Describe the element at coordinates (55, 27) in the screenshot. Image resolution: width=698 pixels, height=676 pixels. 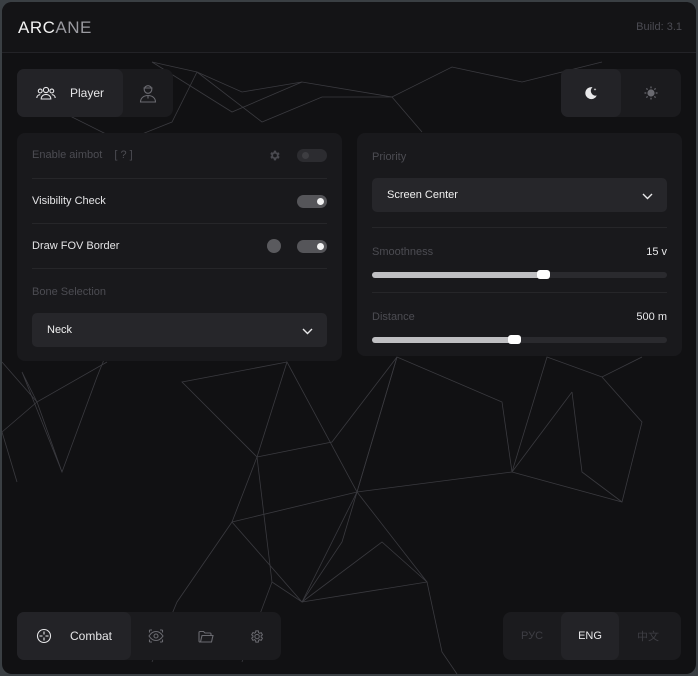
I see `app-logo: ARCANE` at that location.